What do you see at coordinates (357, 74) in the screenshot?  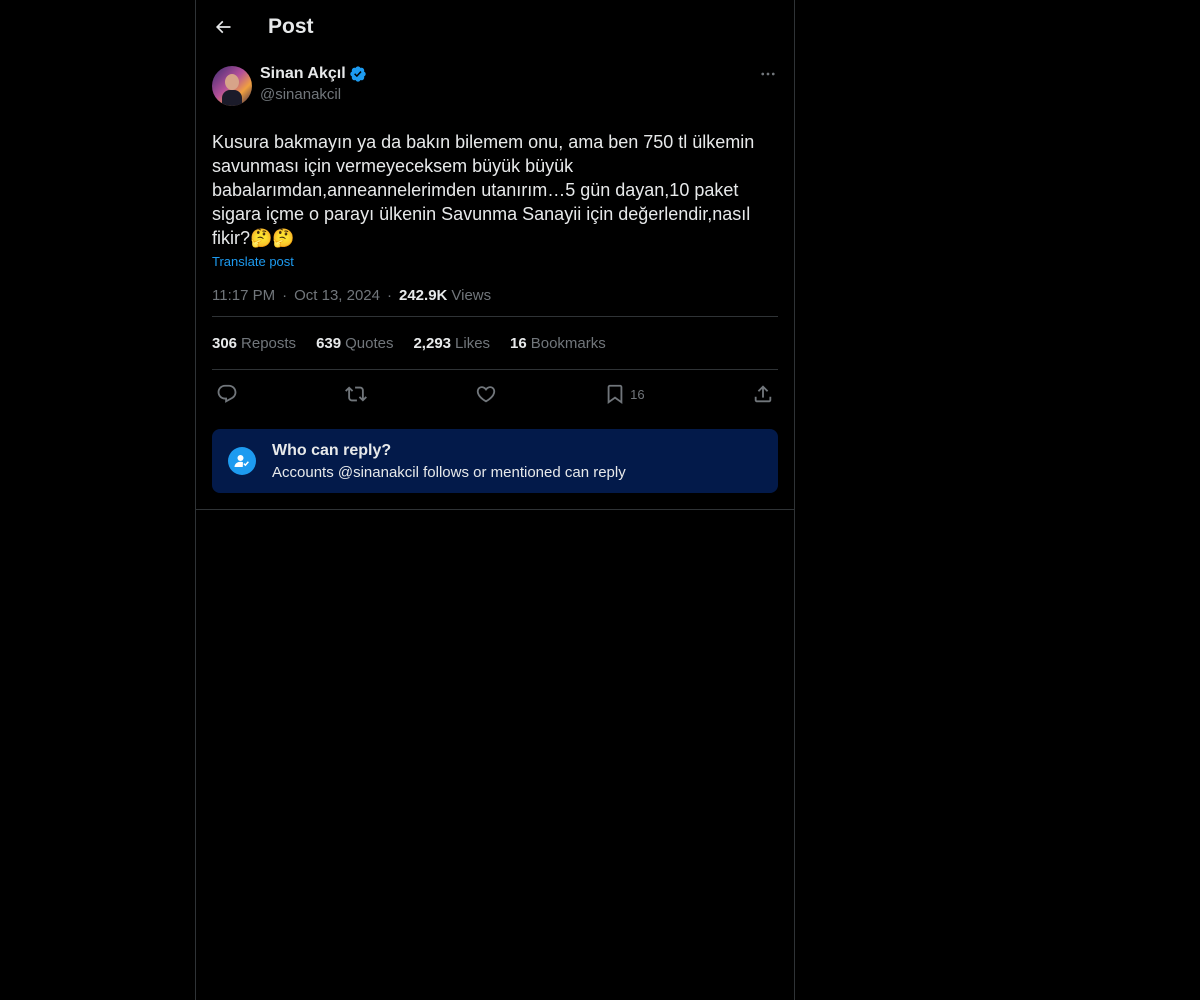 I see `verified-badge-icon` at bounding box center [357, 74].